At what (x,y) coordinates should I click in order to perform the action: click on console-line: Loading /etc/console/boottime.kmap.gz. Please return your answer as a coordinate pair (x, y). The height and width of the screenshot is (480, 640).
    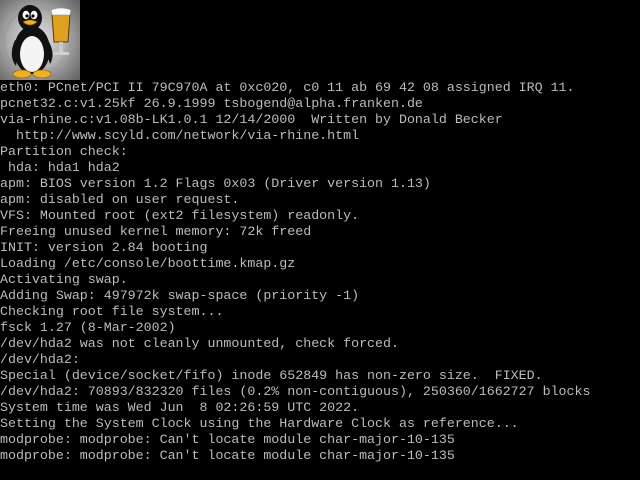
    Looking at the image, I should click on (148, 263).